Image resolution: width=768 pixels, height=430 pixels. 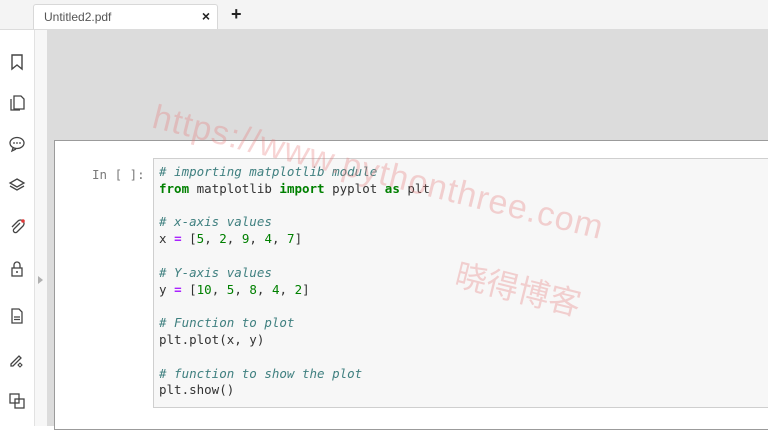 What do you see at coordinates (354, 188) in the screenshot?
I see `code-token: pyplot` at bounding box center [354, 188].